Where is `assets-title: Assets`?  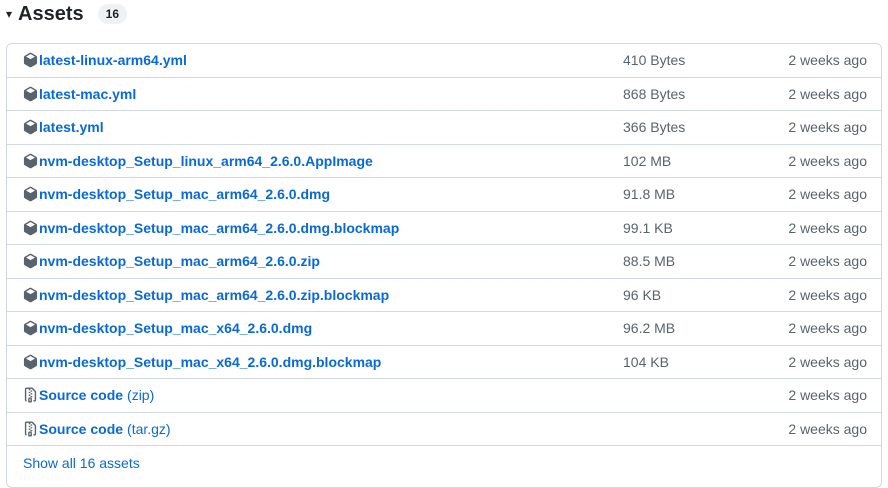
assets-title: Assets is located at coordinates (51, 14).